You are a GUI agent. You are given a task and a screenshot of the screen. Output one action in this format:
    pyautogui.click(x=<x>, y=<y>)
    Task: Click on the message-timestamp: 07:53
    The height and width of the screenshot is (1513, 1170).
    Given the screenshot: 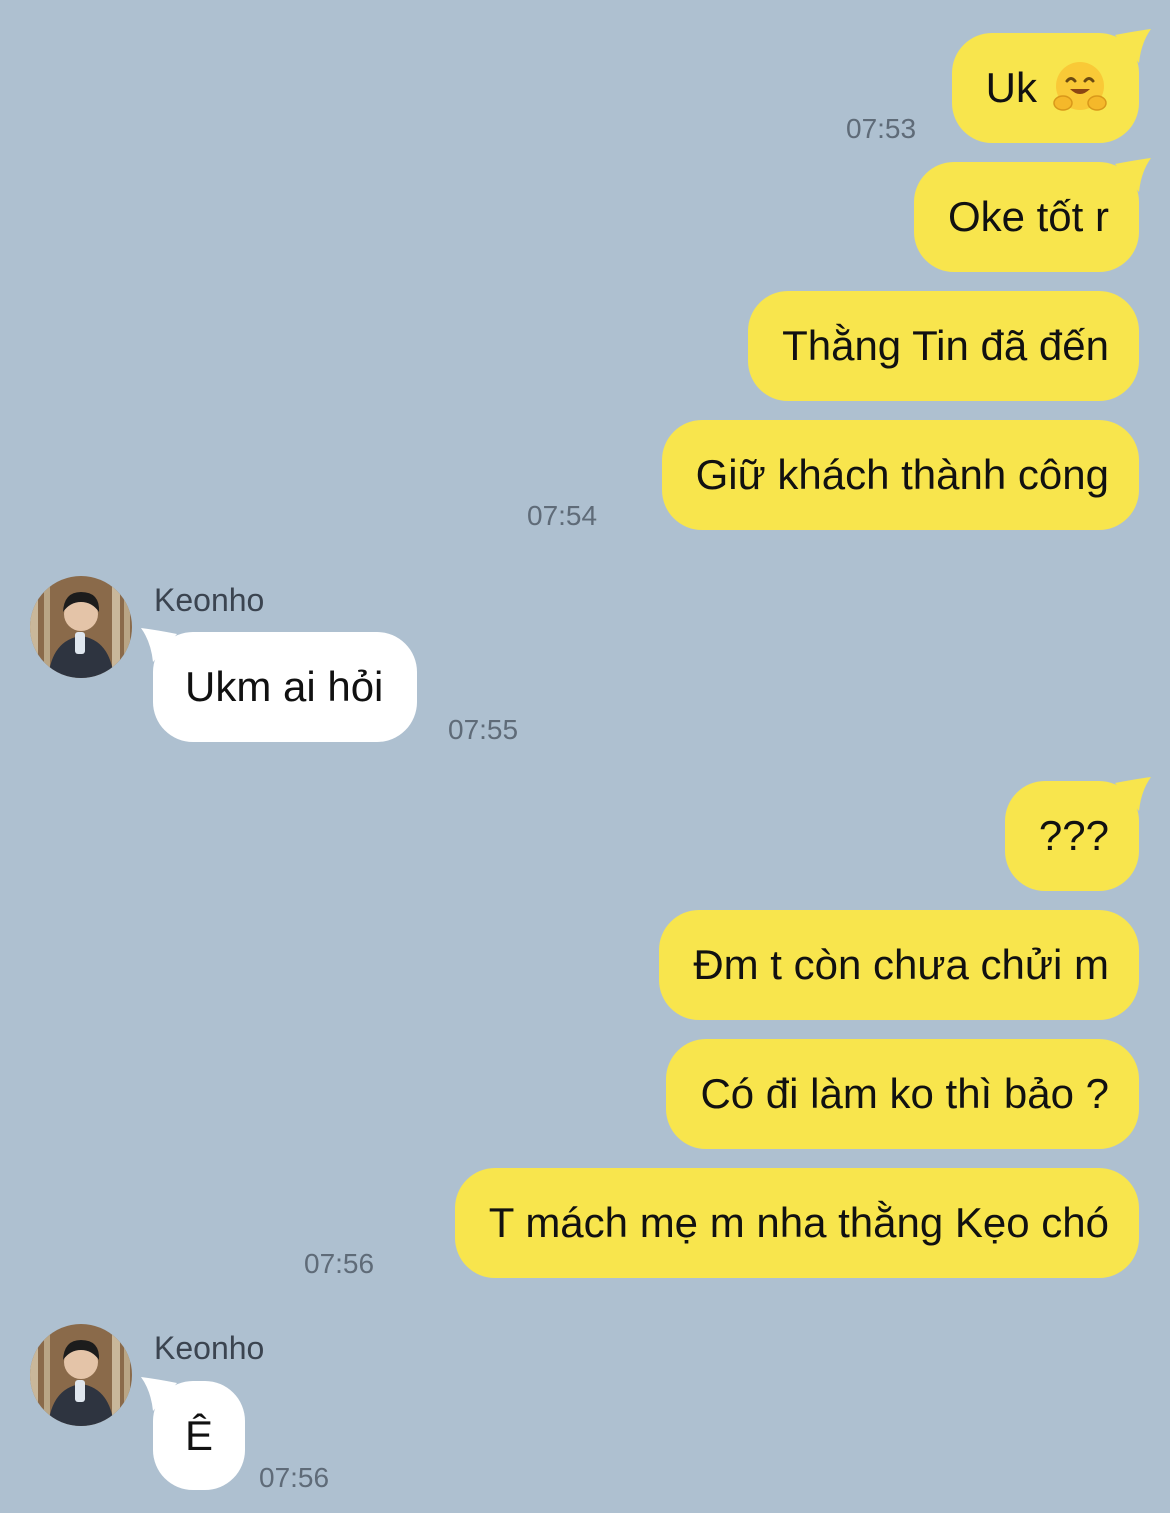 What is the action you would take?
    pyautogui.click(x=881, y=128)
    